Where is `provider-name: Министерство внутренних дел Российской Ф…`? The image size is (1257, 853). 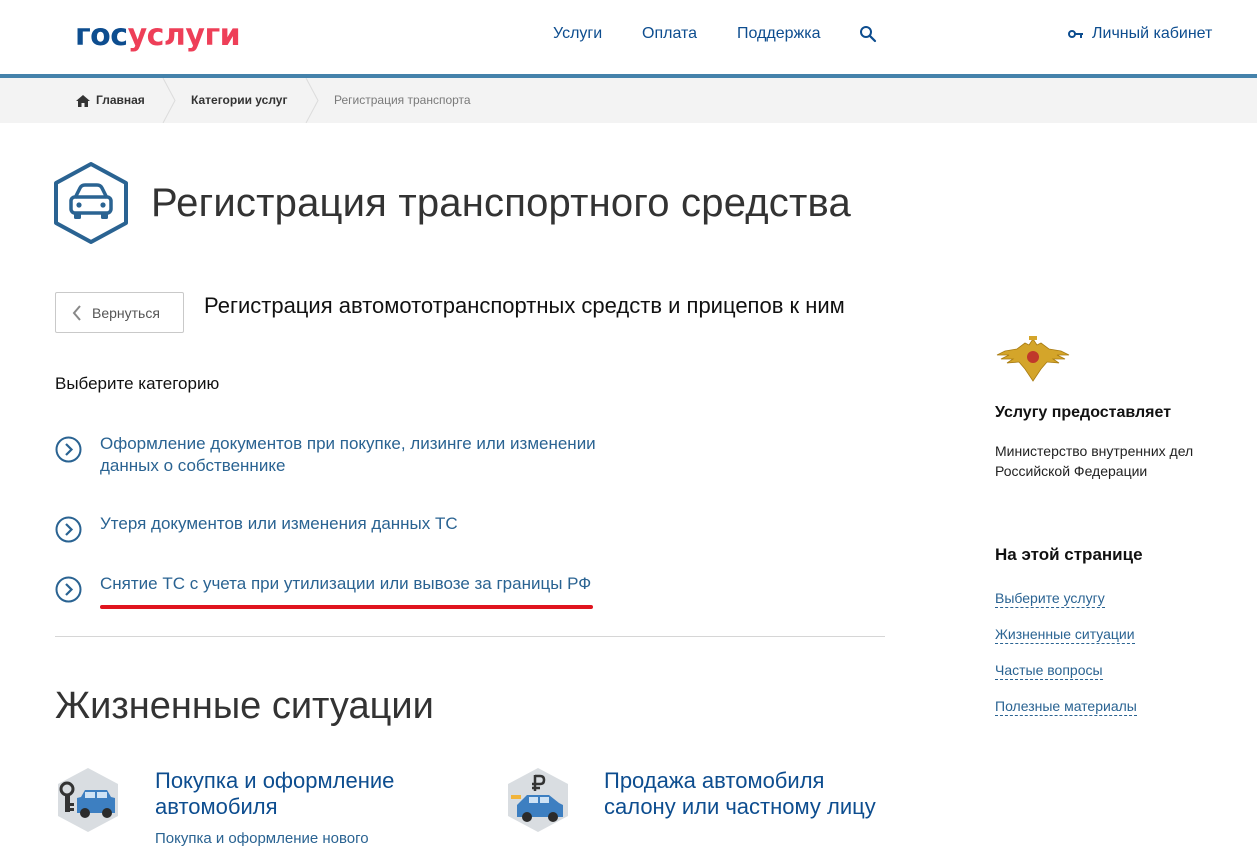 provider-name: Министерство внутренних дел Российской Ф… is located at coordinates (1110, 461).